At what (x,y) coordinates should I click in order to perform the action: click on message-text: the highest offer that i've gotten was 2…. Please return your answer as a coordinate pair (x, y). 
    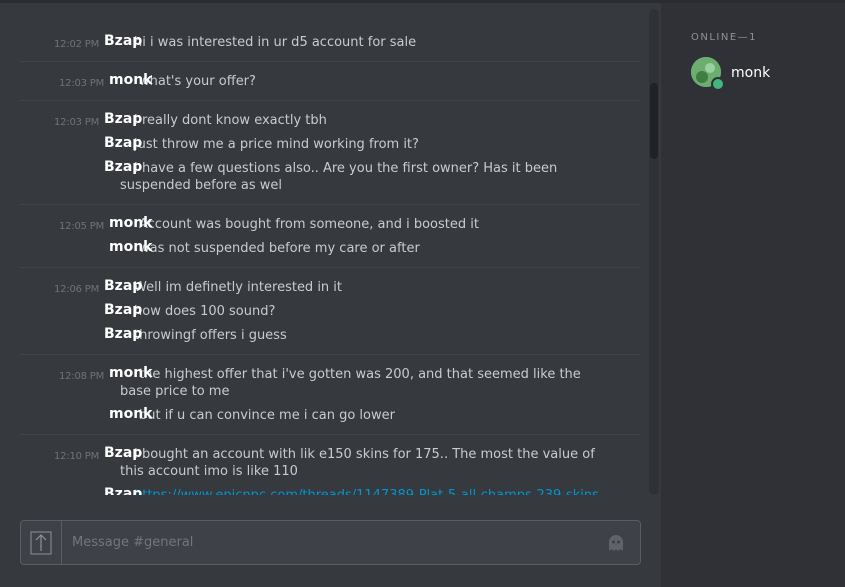
    Looking at the image, I should click on (350, 383).